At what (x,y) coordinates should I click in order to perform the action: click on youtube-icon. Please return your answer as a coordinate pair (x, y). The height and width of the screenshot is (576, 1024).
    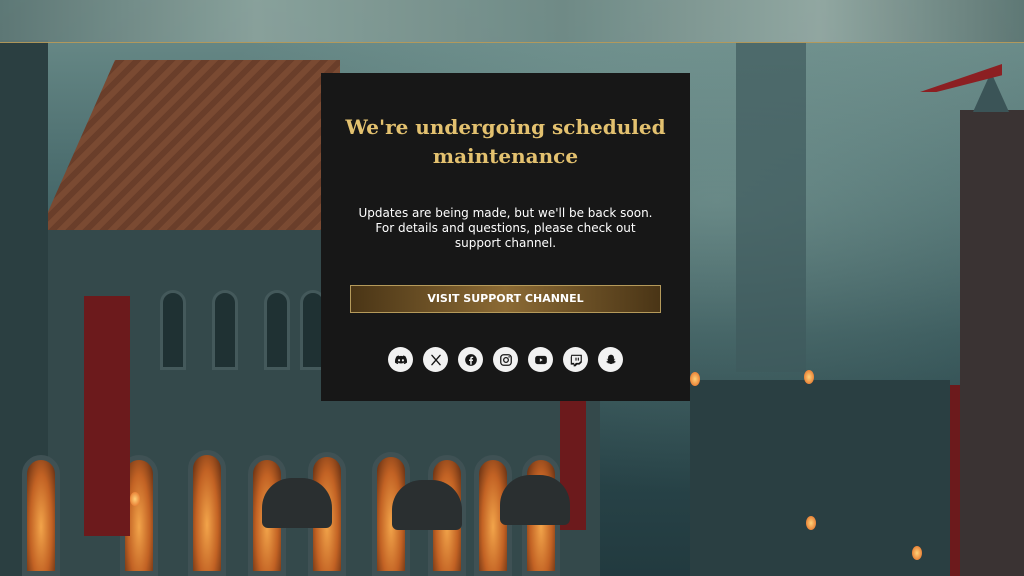
    Looking at the image, I should click on (540, 359).